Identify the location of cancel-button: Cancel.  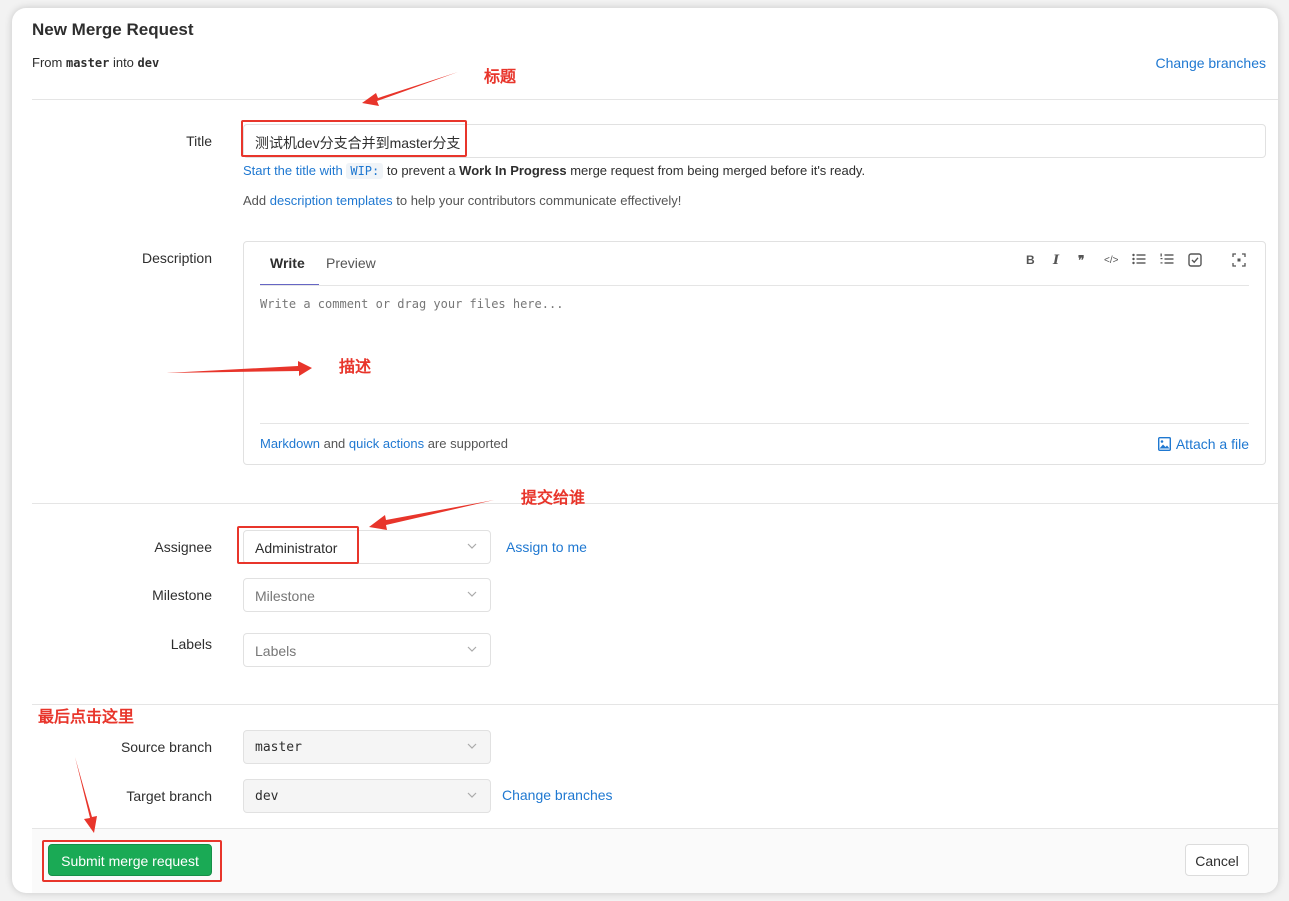
(1217, 860).